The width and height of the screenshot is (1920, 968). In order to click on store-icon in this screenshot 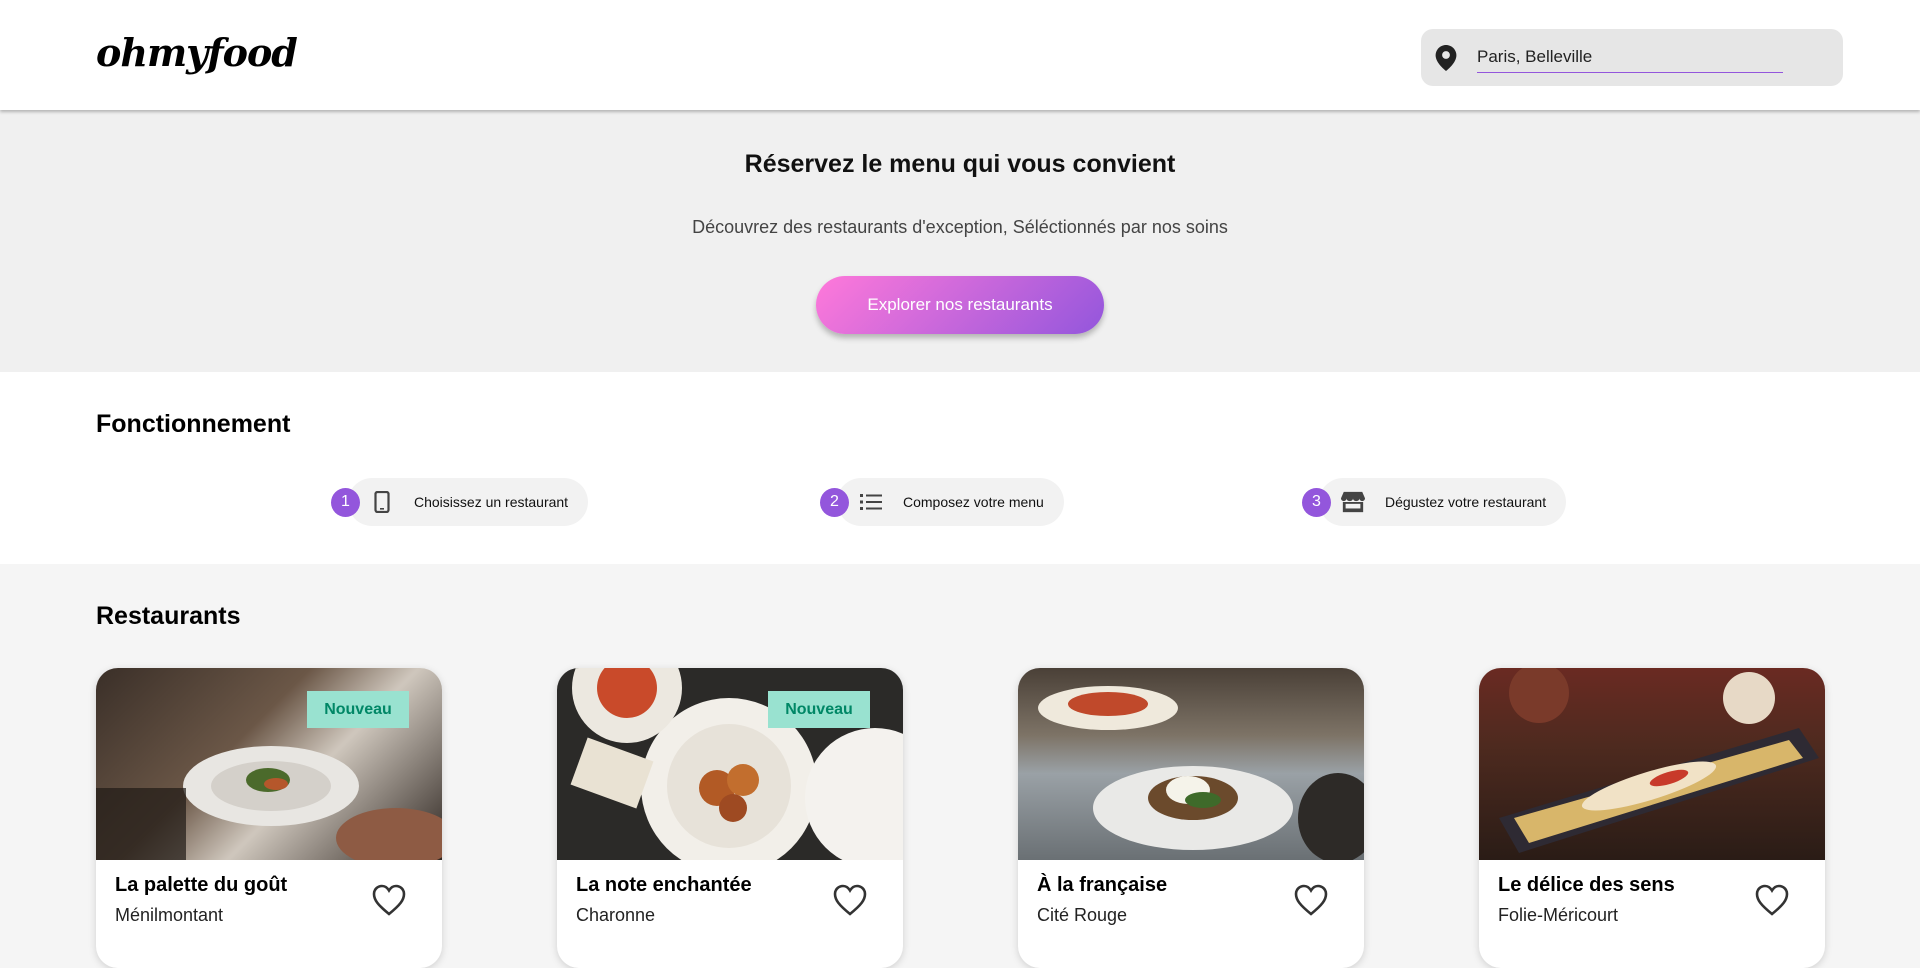, I will do `click(1353, 502)`.